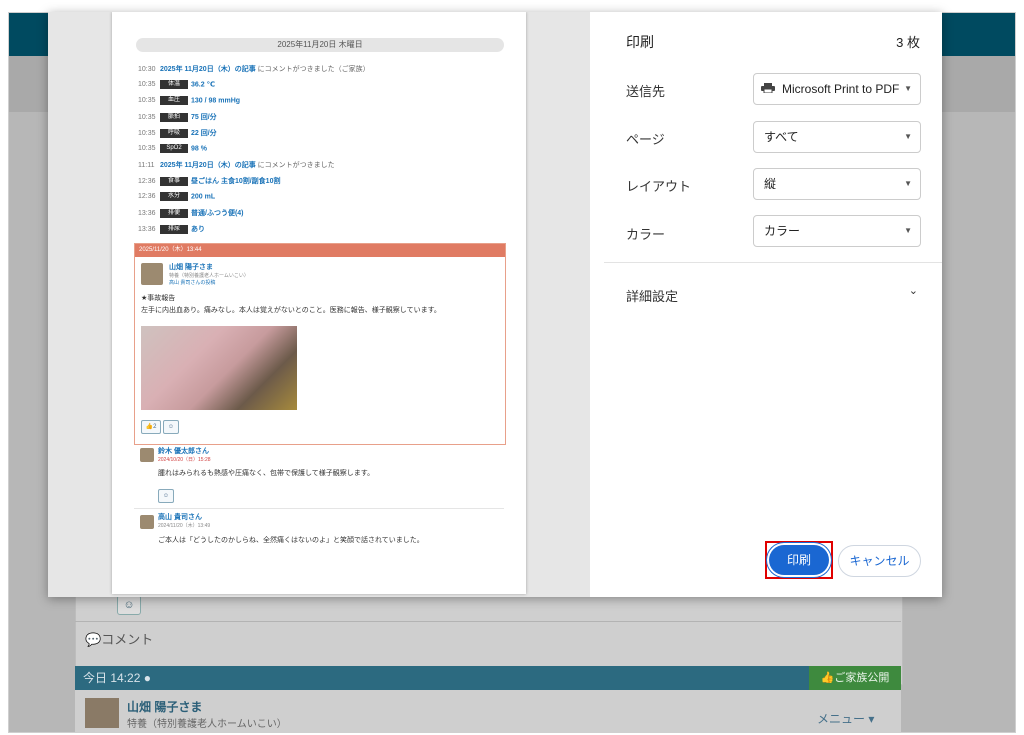 This screenshot has height=735, width=1024. I want to click on log-line: 13:36 排尿 あり, so click(171, 229).